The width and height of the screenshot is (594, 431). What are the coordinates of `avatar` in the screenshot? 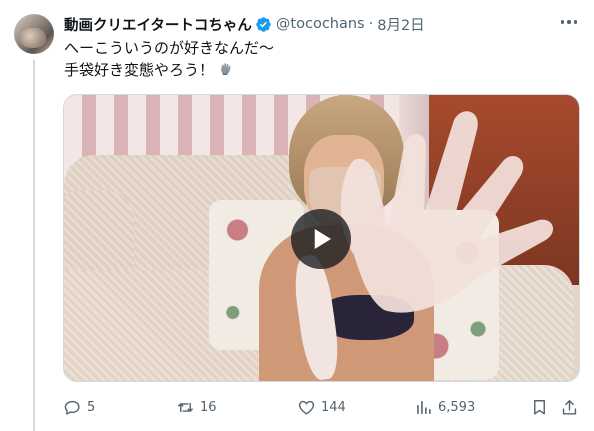 It's located at (34, 34).